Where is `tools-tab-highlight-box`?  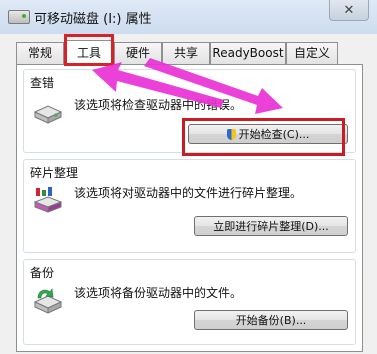
tools-tab-highlight-box is located at coordinates (89, 50).